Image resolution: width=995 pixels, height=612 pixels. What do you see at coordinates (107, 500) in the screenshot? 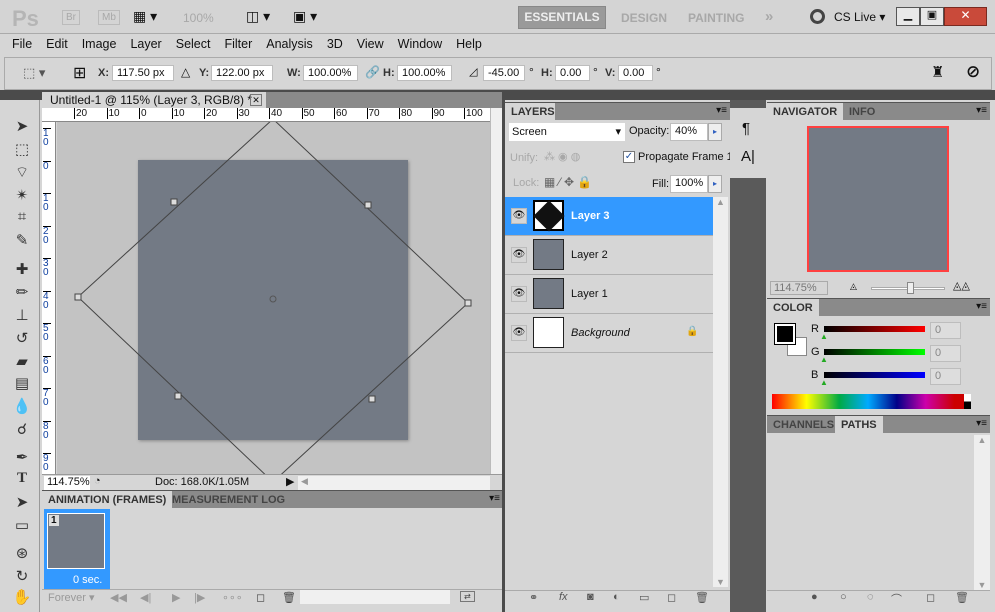
I see `tab-animation-frames: ANIMATION (FRAMES)` at bounding box center [107, 500].